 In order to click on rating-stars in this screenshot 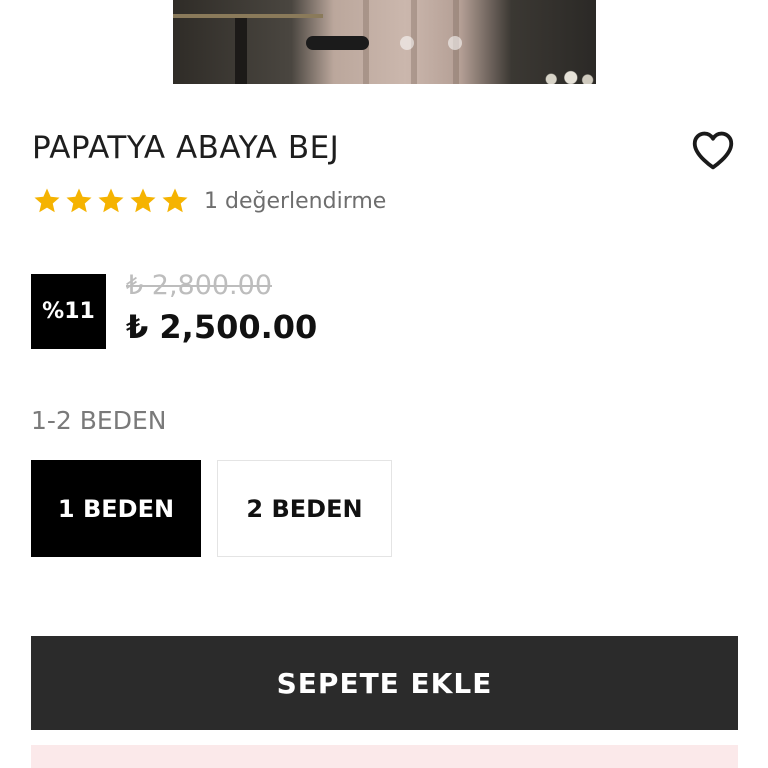, I will do `click(111, 201)`.